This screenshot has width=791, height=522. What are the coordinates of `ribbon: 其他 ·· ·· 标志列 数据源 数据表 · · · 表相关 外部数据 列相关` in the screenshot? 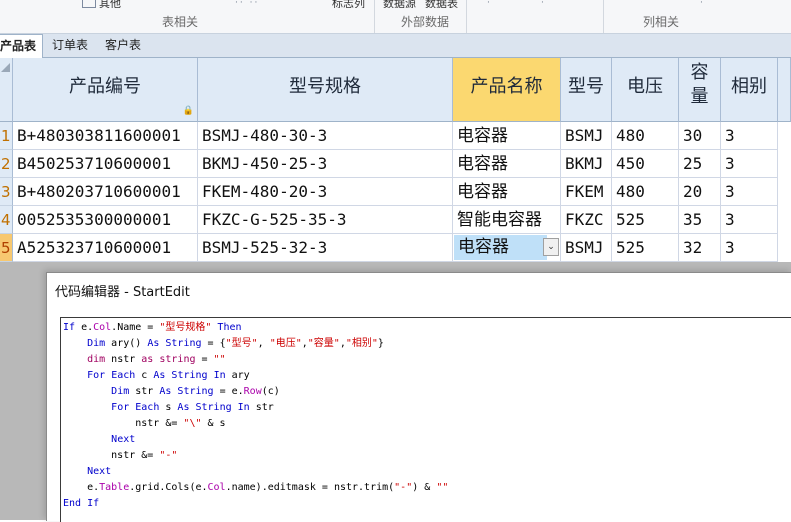 It's located at (395, 17).